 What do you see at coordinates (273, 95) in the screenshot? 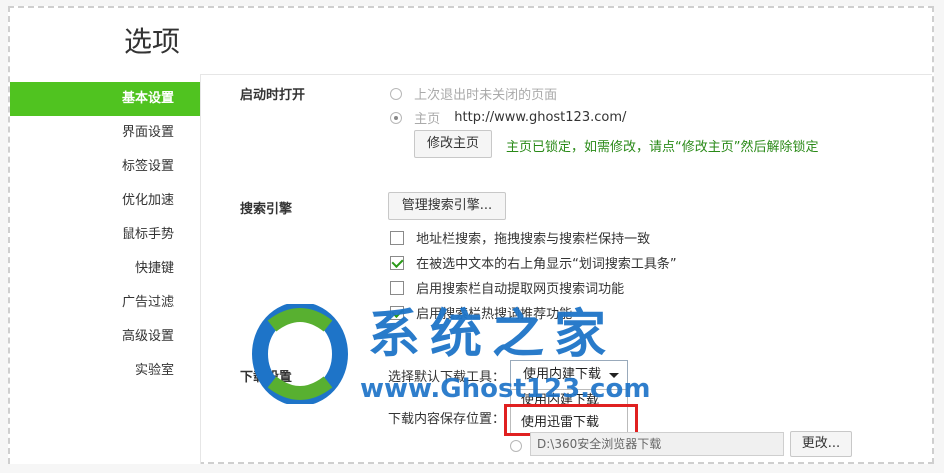
I see `startup-title: 启动时打开` at bounding box center [273, 95].